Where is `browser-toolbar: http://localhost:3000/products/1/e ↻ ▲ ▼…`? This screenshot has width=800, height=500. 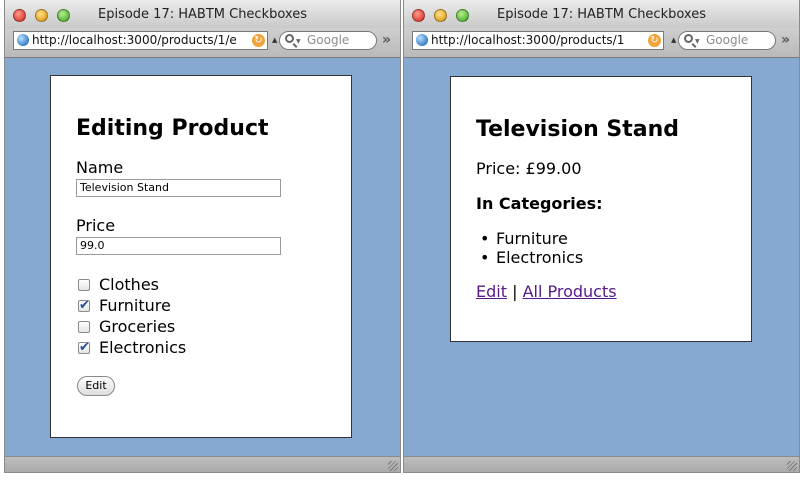
browser-toolbar: http://localhost:3000/products/1/e ↻ ▲ ▼… is located at coordinates (202, 43).